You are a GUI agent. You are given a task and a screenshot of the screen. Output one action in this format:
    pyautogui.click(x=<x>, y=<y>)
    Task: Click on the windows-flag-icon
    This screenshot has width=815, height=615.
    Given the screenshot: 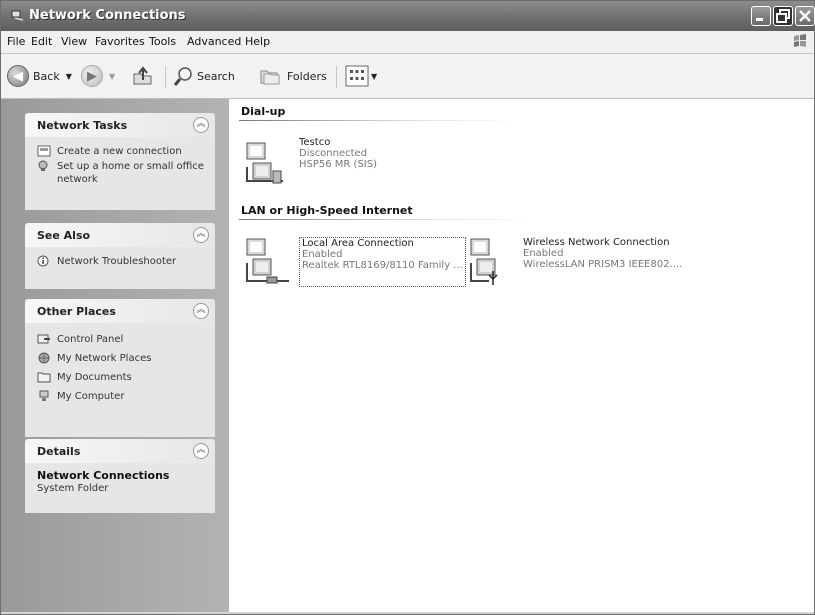 What is the action you would take?
    pyautogui.click(x=800, y=40)
    